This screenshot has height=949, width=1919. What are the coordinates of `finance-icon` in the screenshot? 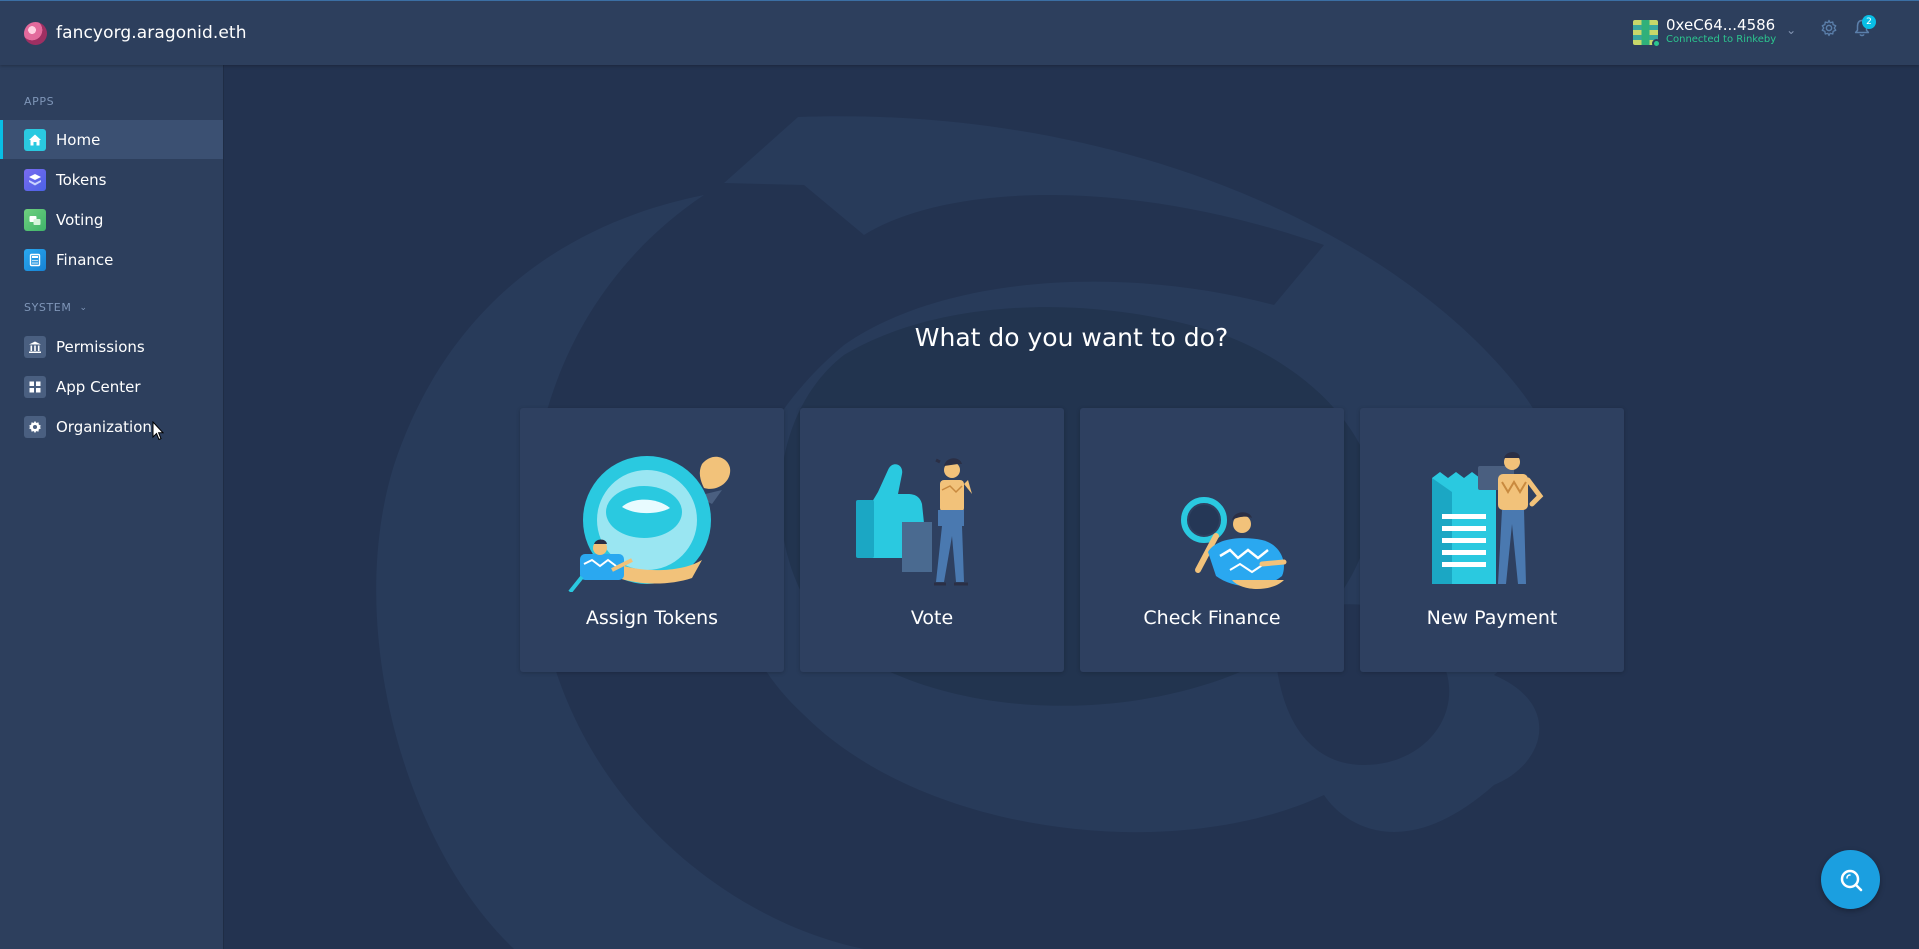 It's located at (35, 259).